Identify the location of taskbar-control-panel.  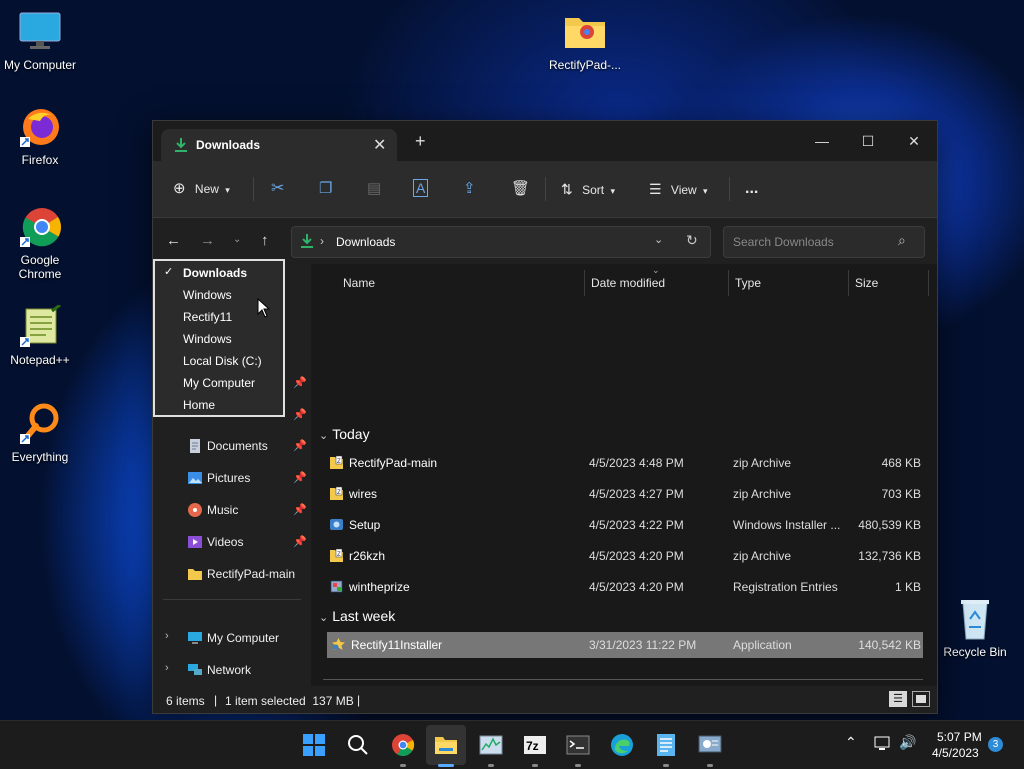
(710, 745).